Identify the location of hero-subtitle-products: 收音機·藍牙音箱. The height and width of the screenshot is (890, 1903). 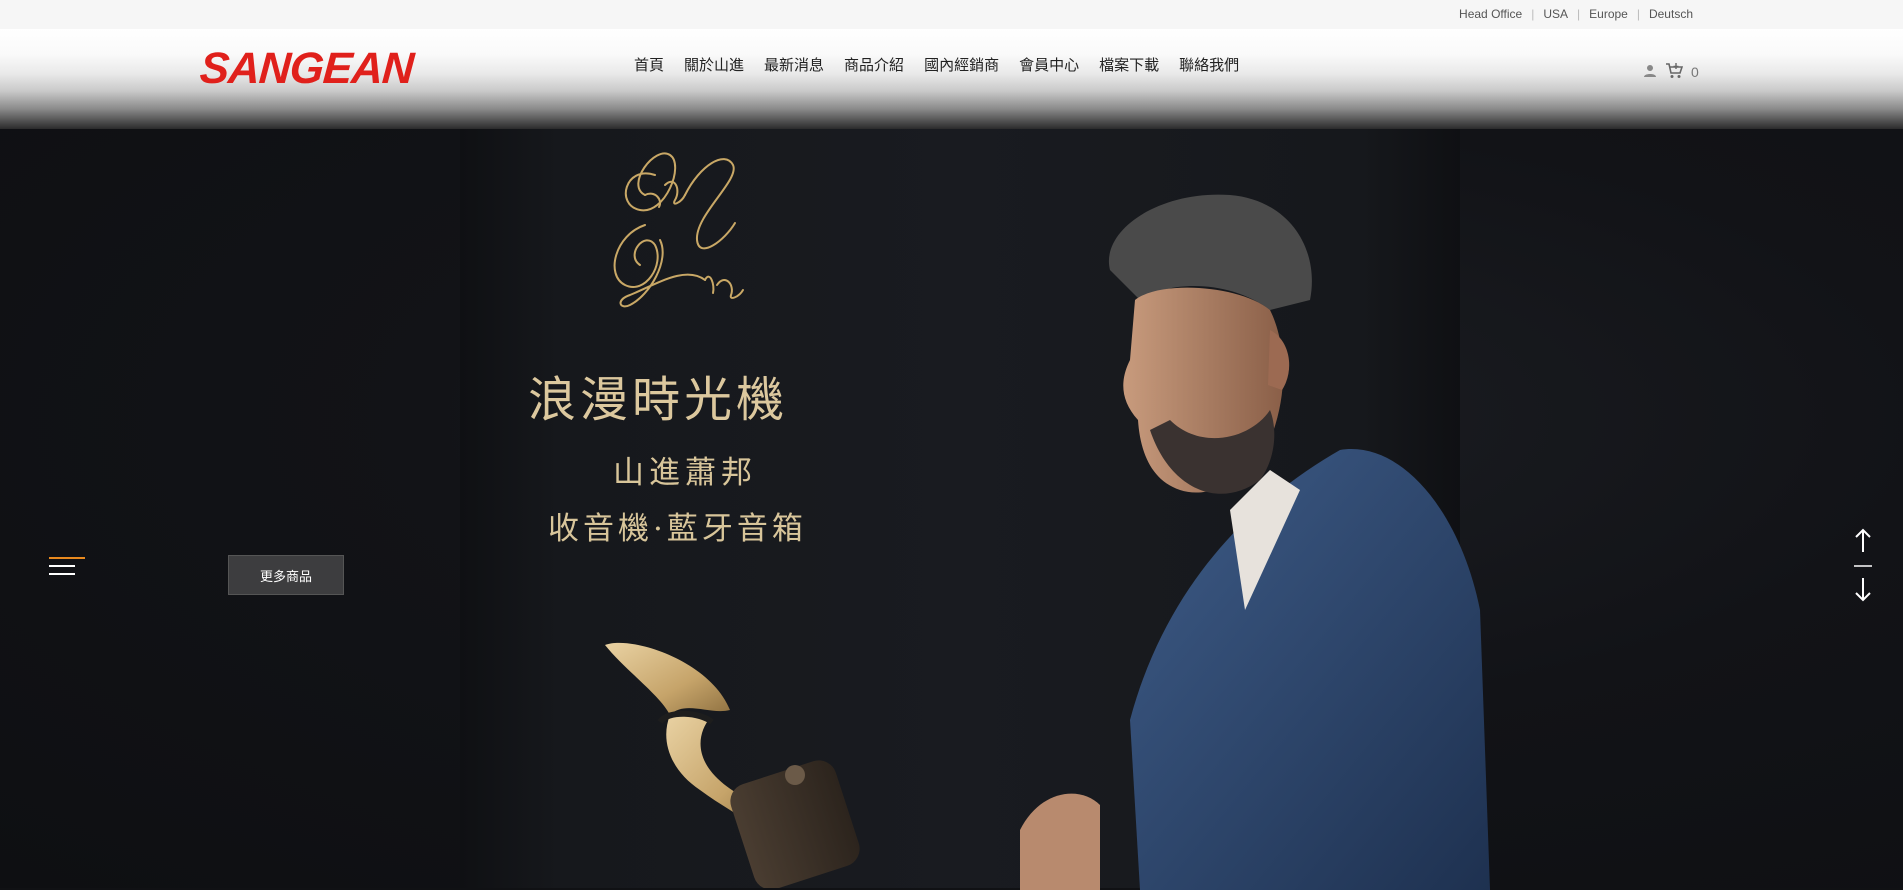
(677, 529).